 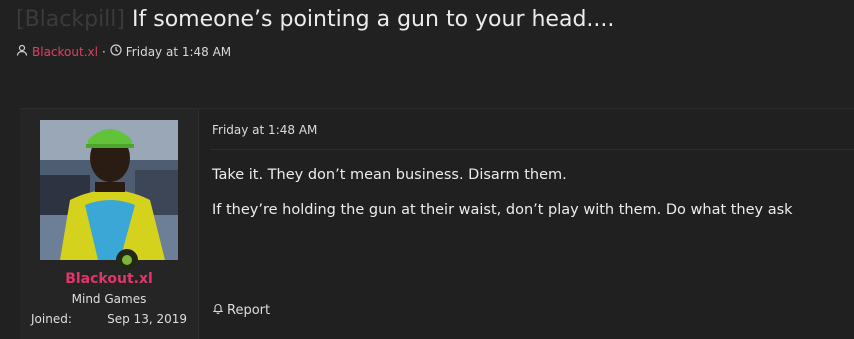 What do you see at coordinates (51, 319) in the screenshot?
I see `joined-label: Joined:` at bounding box center [51, 319].